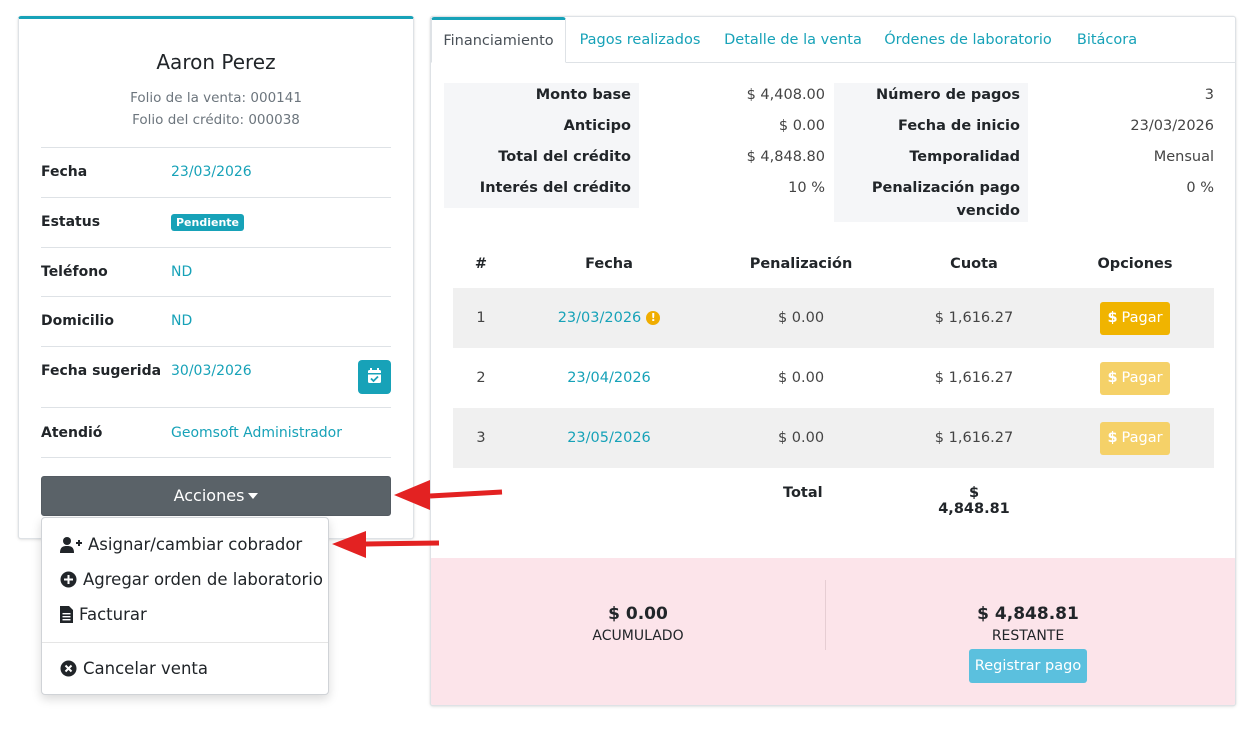 The height and width of the screenshot is (740, 1251). I want to click on fecha-value: 23/03/2026, so click(211, 172).